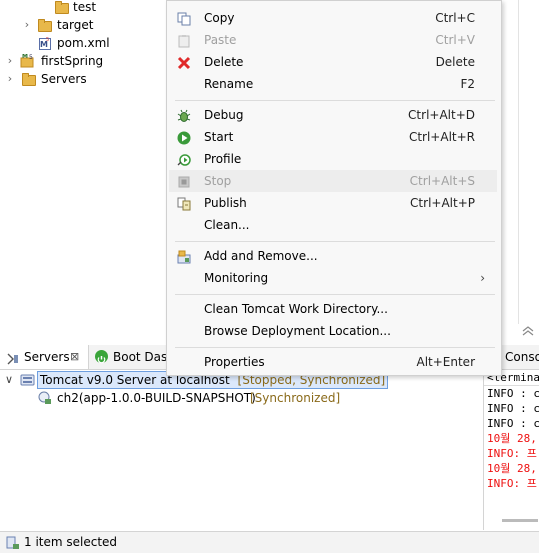  Describe the element at coordinates (184, 62) in the screenshot. I see `delete-icon` at that location.